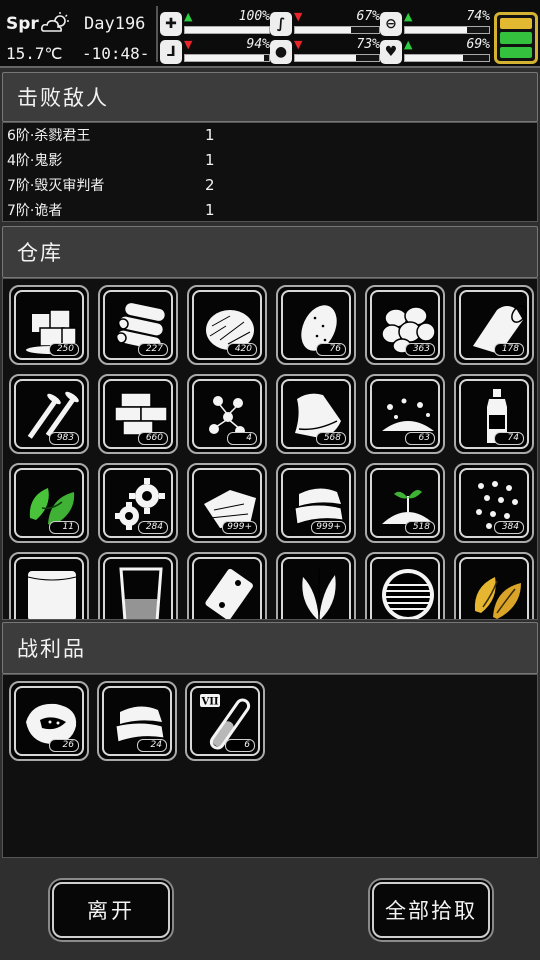 This screenshot has width=540, height=960. I want to click on inventory-slot: 24, so click(137, 721).